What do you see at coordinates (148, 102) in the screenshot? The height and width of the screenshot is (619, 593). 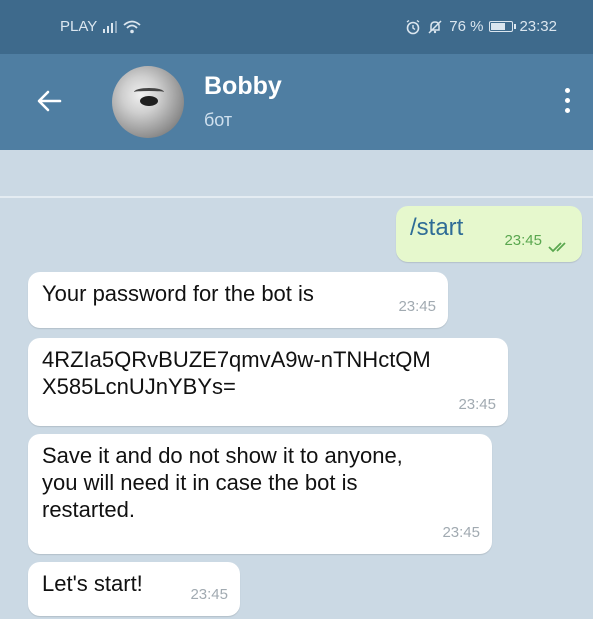 I see `avatar` at bounding box center [148, 102].